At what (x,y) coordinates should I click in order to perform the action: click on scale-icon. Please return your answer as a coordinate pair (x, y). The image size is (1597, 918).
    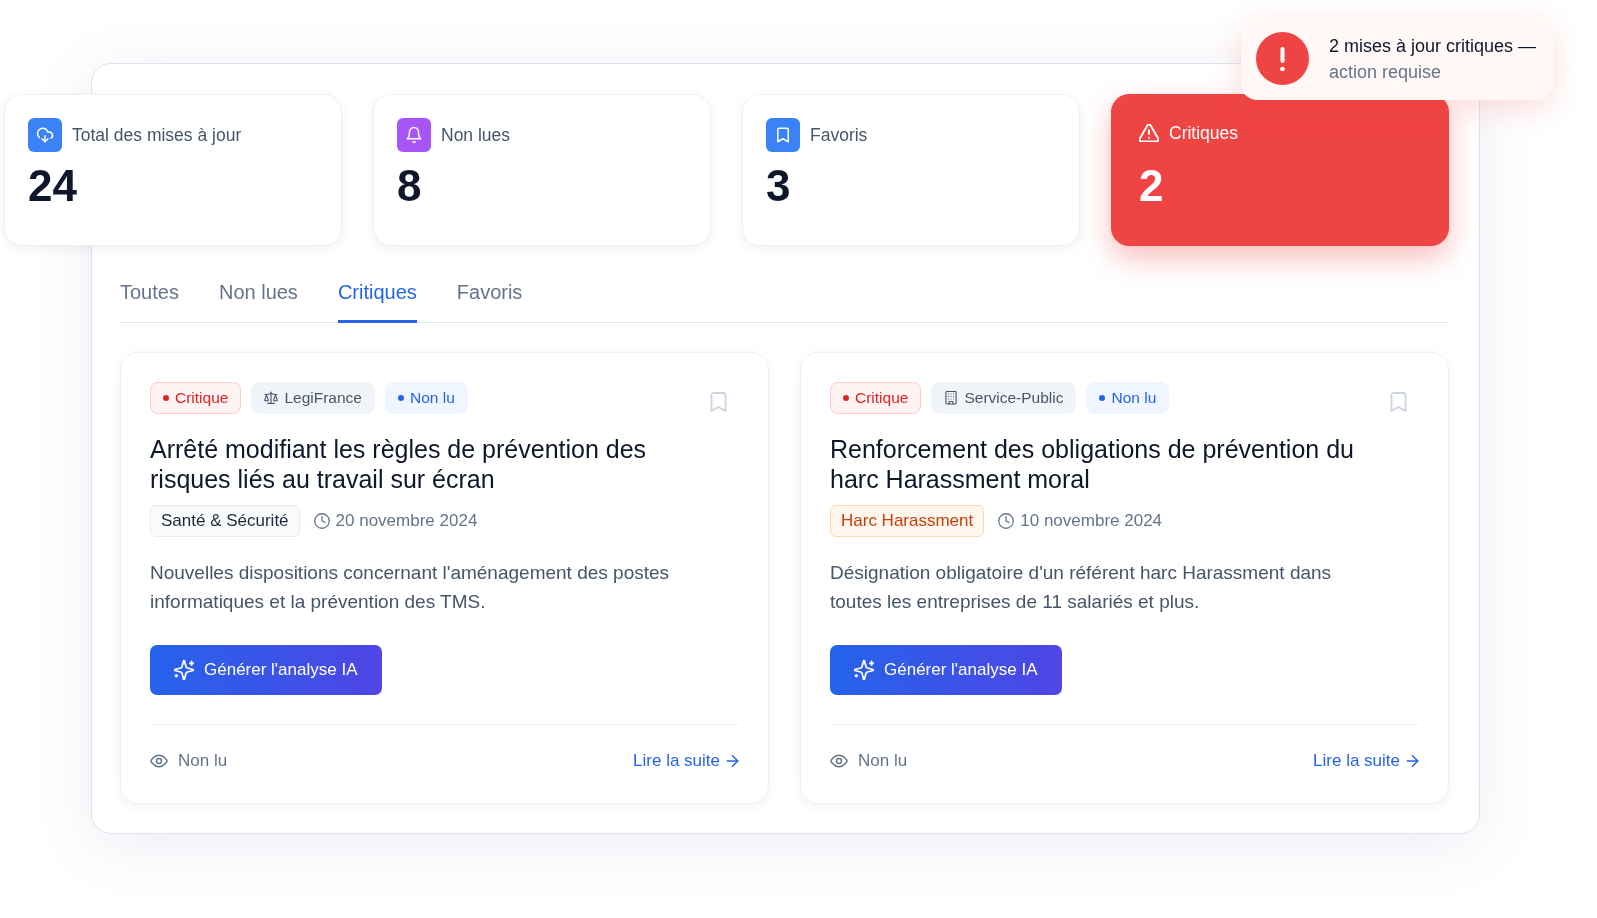
    Looking at the image, I should click on (271, 398).